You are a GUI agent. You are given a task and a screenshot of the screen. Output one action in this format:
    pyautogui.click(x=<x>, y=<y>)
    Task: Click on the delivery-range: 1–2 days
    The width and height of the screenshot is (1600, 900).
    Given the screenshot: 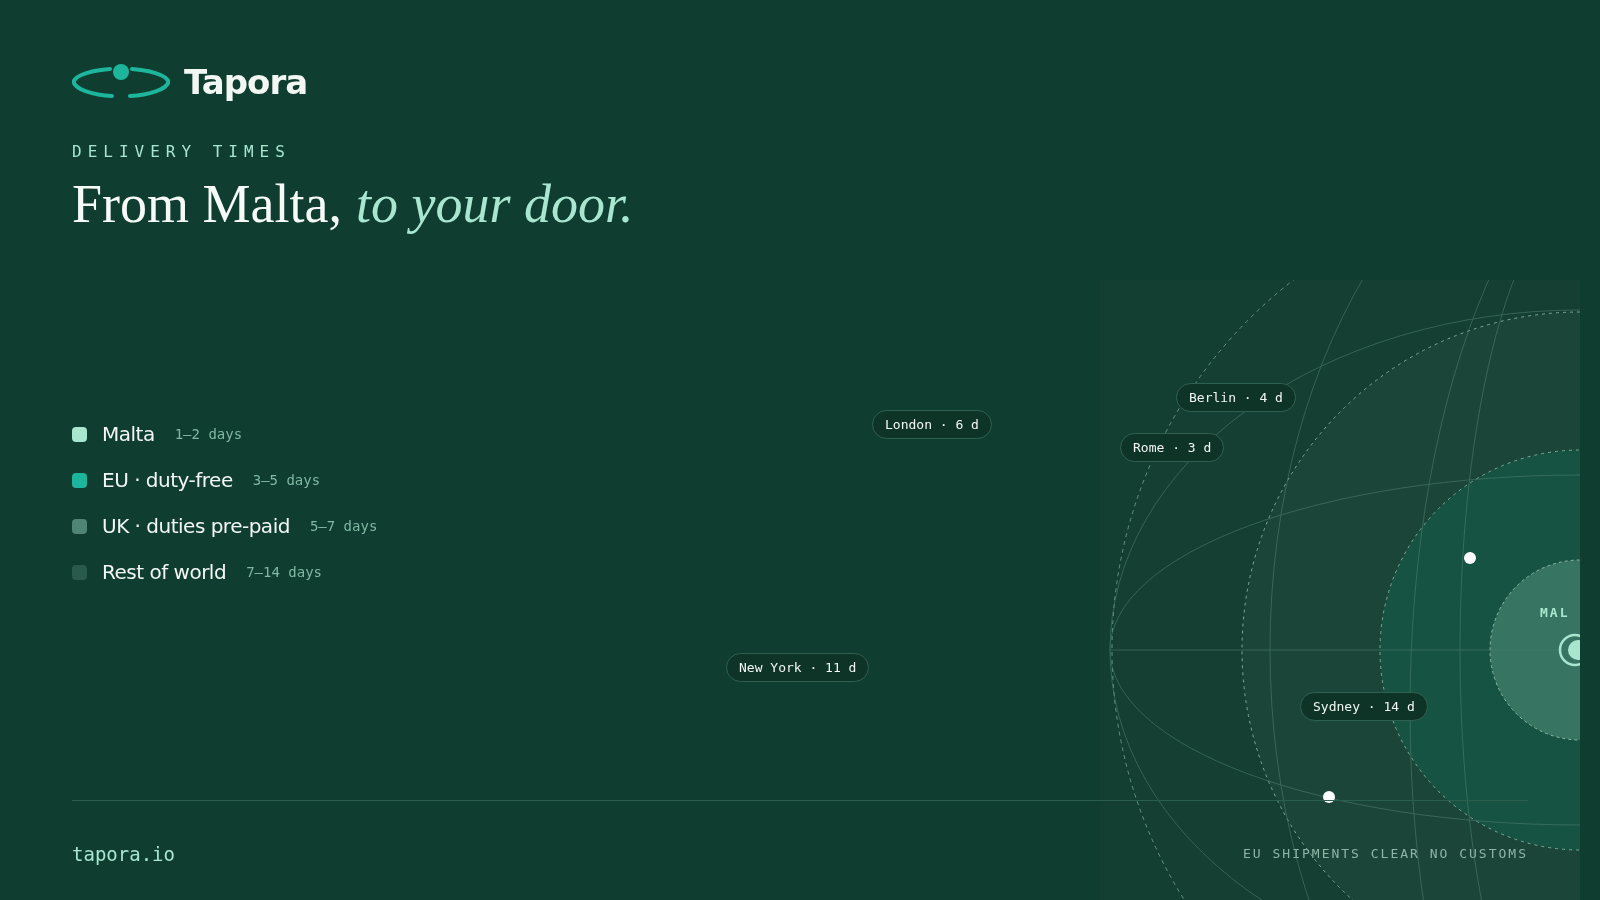 What is the action you would take?
    pyautogui.click(x=208, y=434)
    